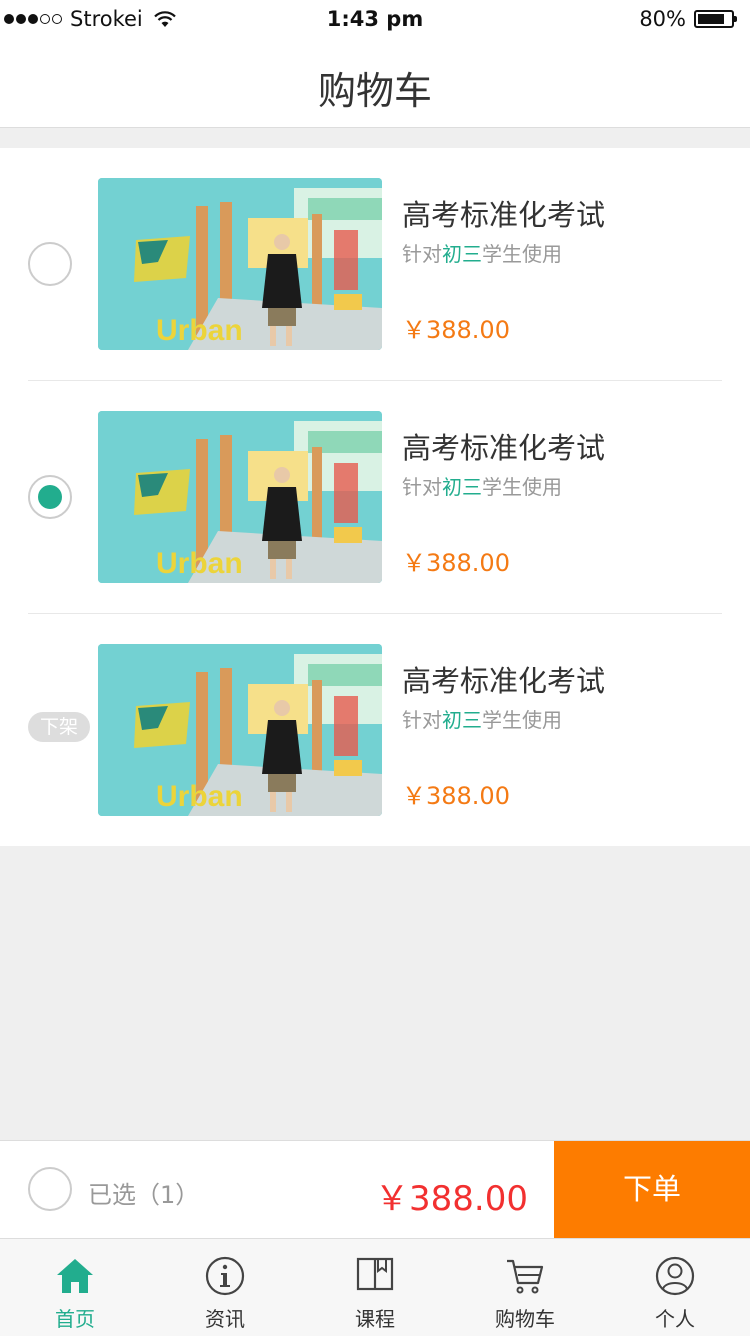 The image size is (750, 1336). I want to click on page-title: 购物车, so click(374, 91).